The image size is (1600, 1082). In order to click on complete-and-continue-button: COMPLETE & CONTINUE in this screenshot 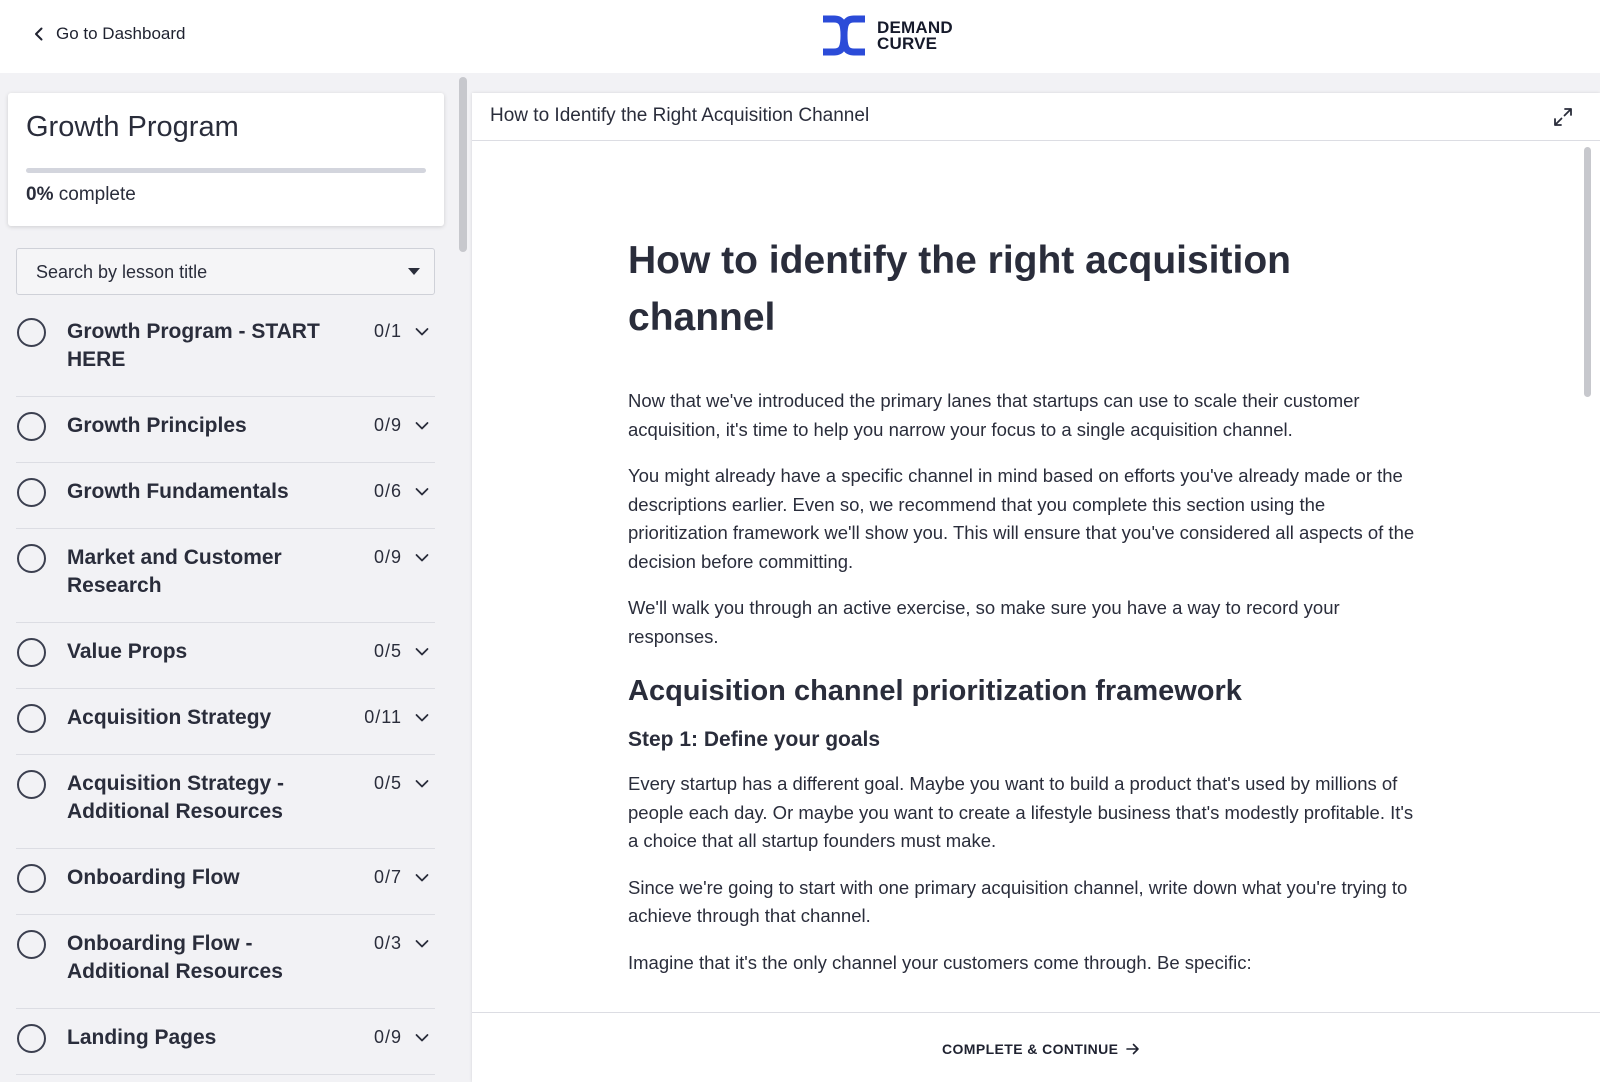, I will do `click(1041, 1049)`.